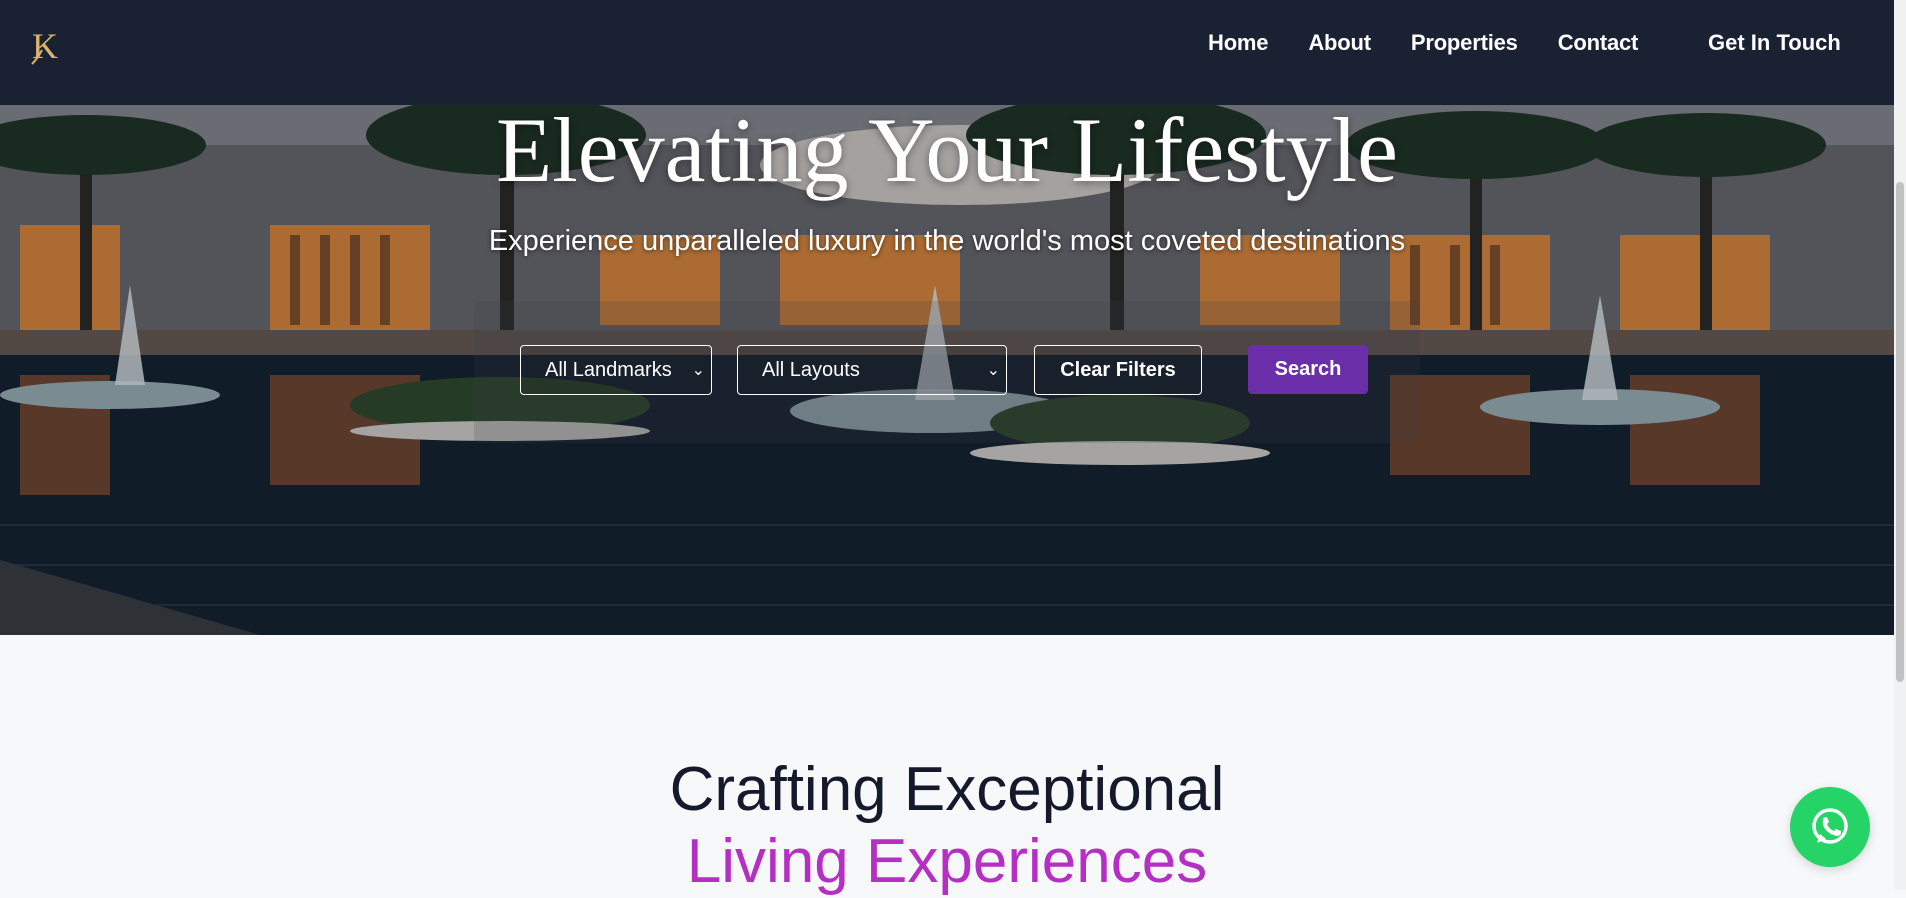 This screenshot has width=1906, height=898. I want to click on nav-link-about: About, so click(1339, 43).